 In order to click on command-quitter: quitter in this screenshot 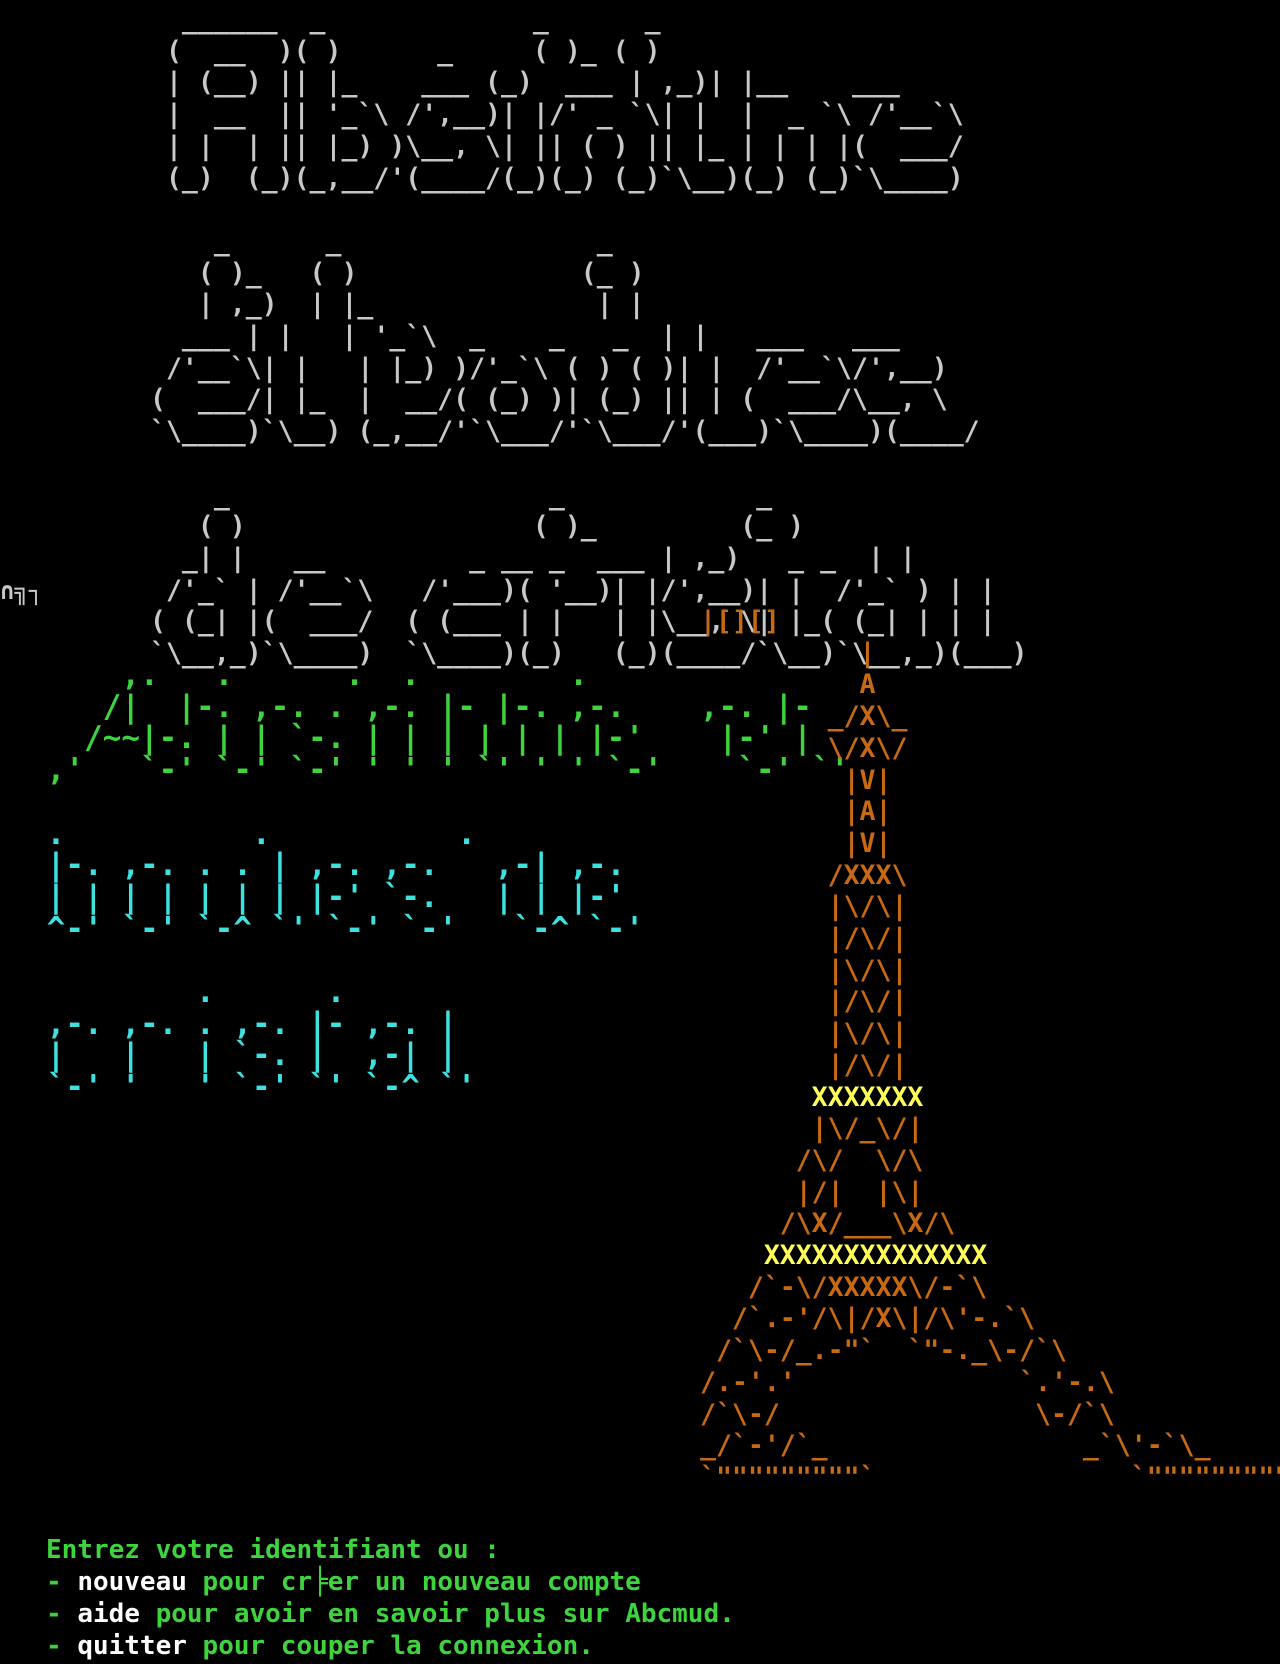, I will do `click(132, 1646)`.